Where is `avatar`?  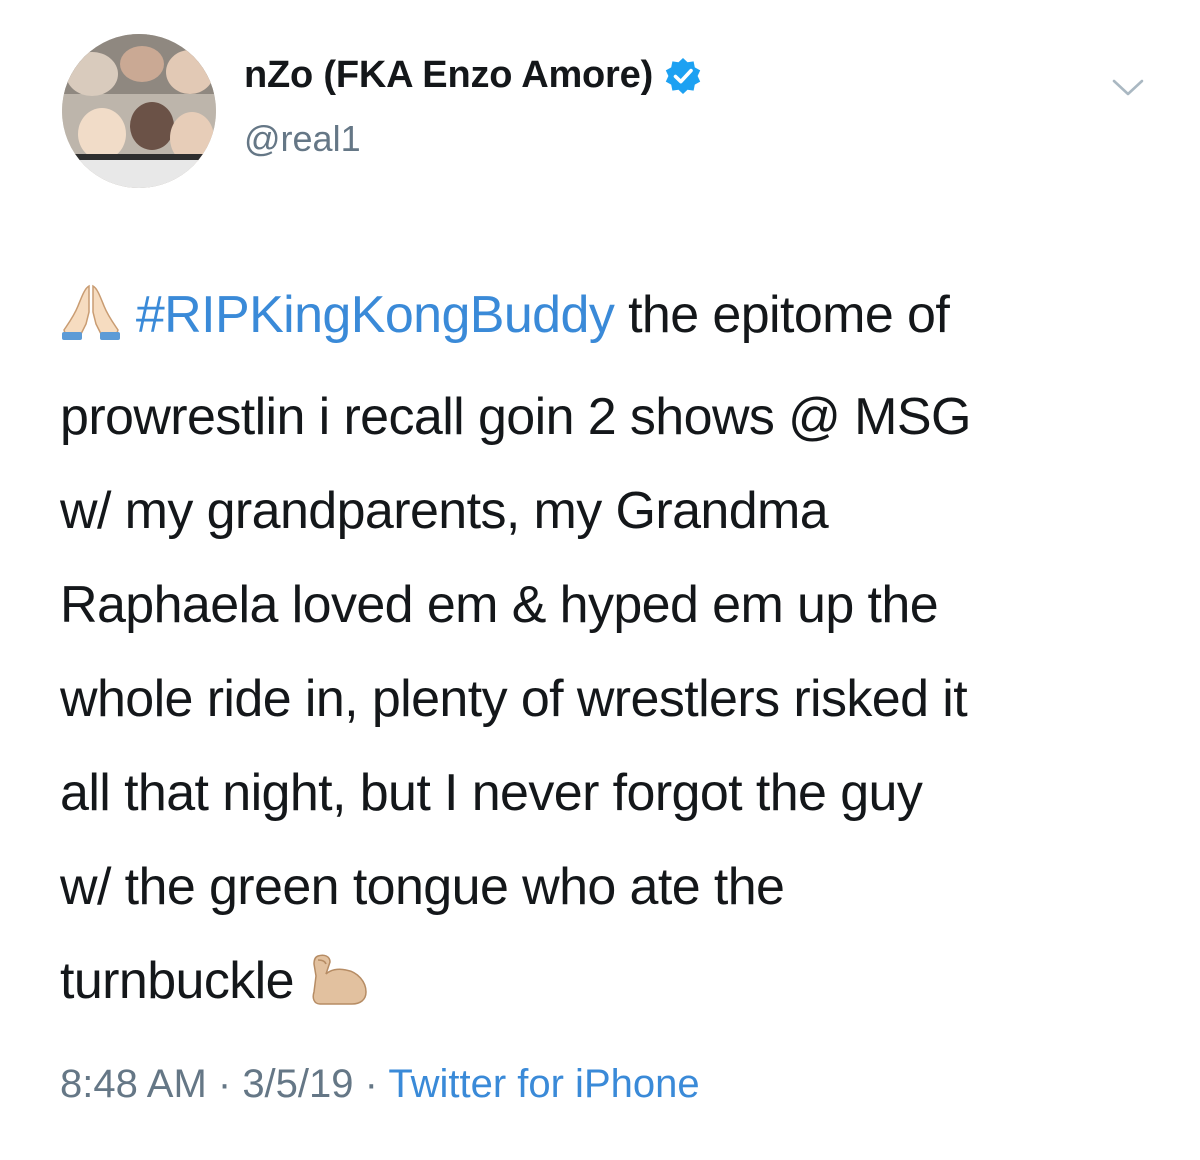
avatar is located at coordinates (139, 111).